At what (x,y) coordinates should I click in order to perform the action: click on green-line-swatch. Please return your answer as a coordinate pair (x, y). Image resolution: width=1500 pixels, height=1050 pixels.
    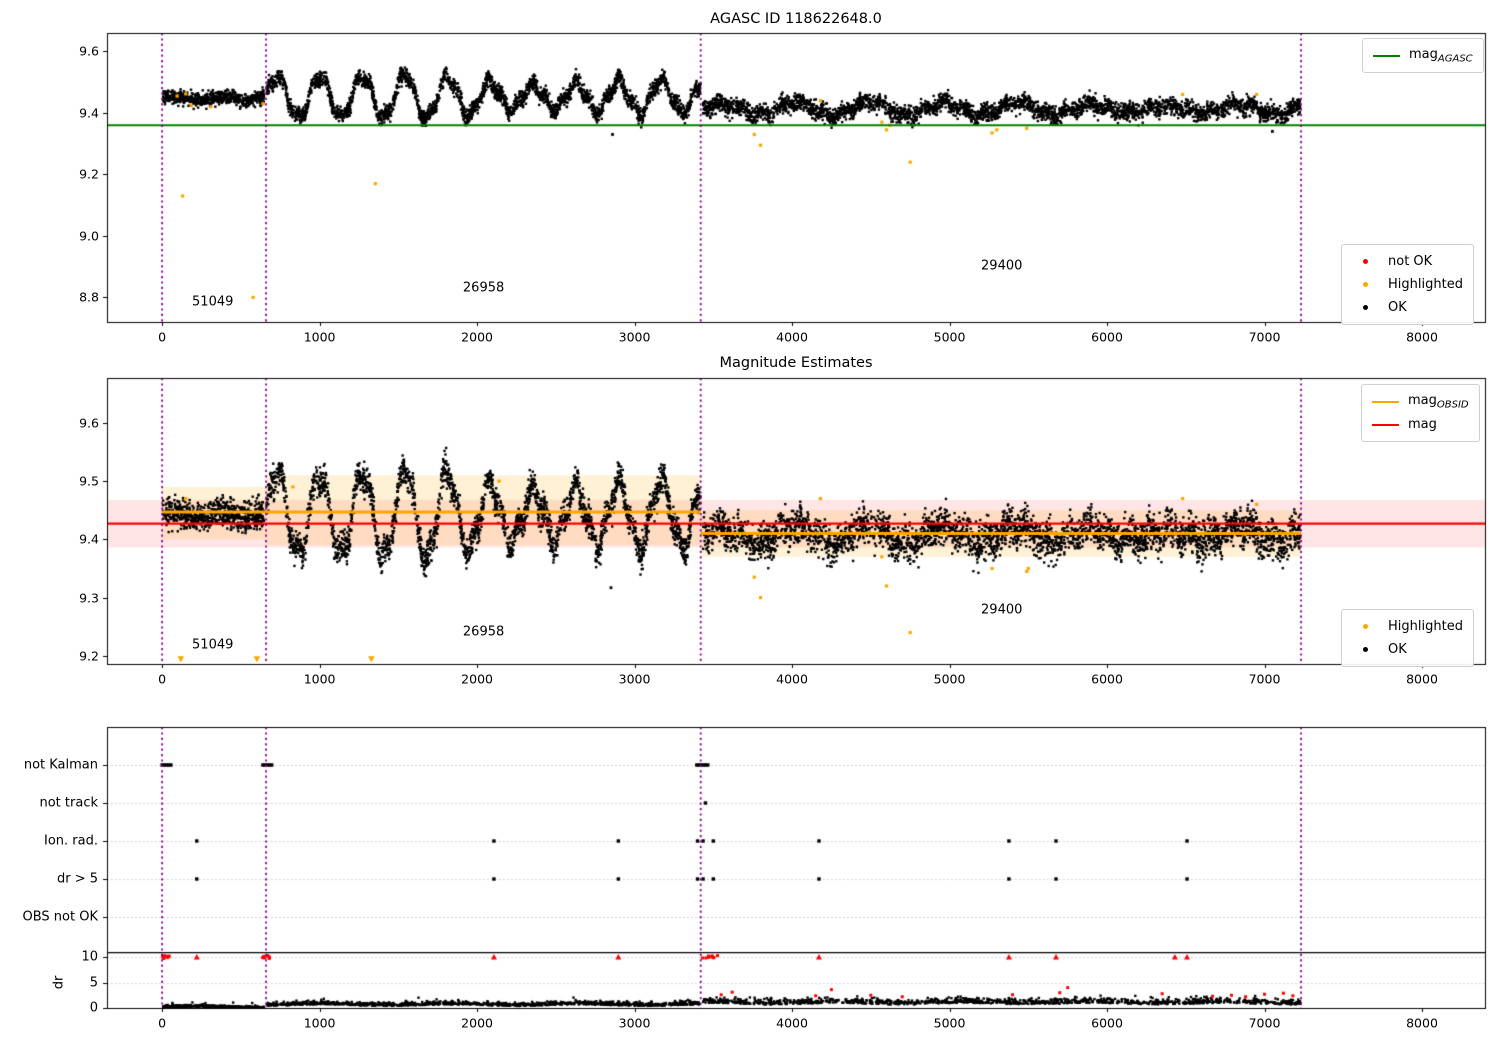
    Looking at the image, I should click on (1386, 55).